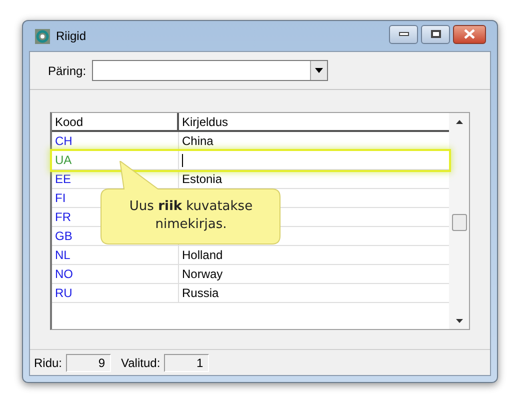 The width and height of the screenshot is (515, 405). Describe the element at coordinates (210, 70) in the screenshot. I see `query-dropdown` at that location.